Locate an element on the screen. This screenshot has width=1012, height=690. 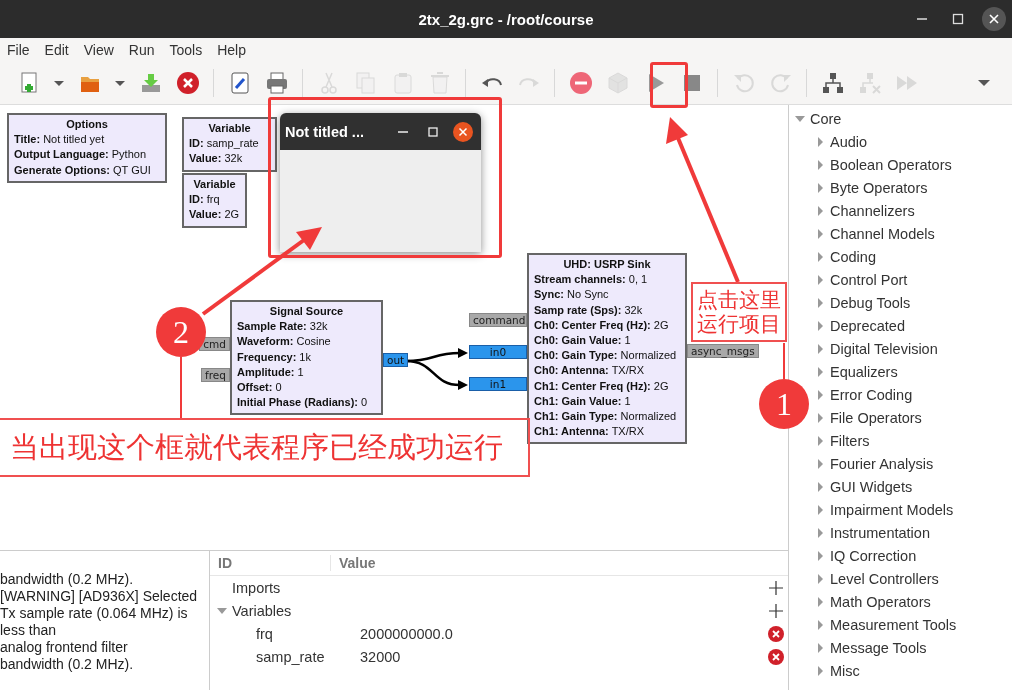
block-param: Value: 2G is located at coordinates (214, 215).